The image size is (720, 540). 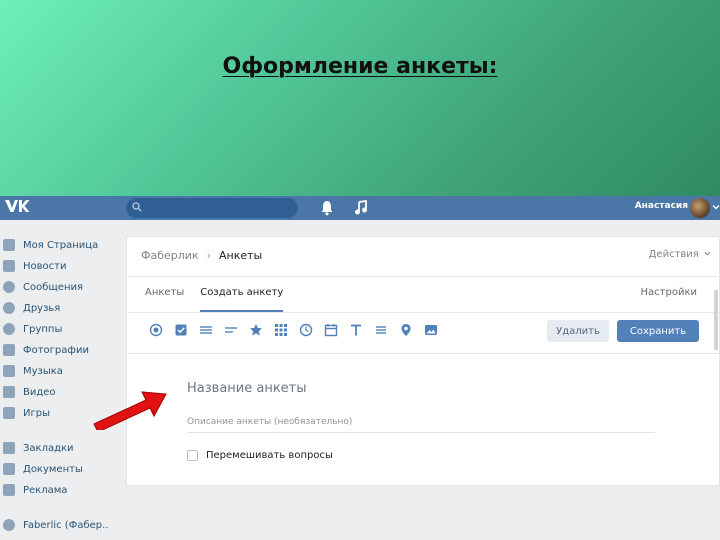 What do you see at coordinates (53, 469) in the screenshot?
I see `sidebar-item-label: Документы` at bounding box center [53, 469].